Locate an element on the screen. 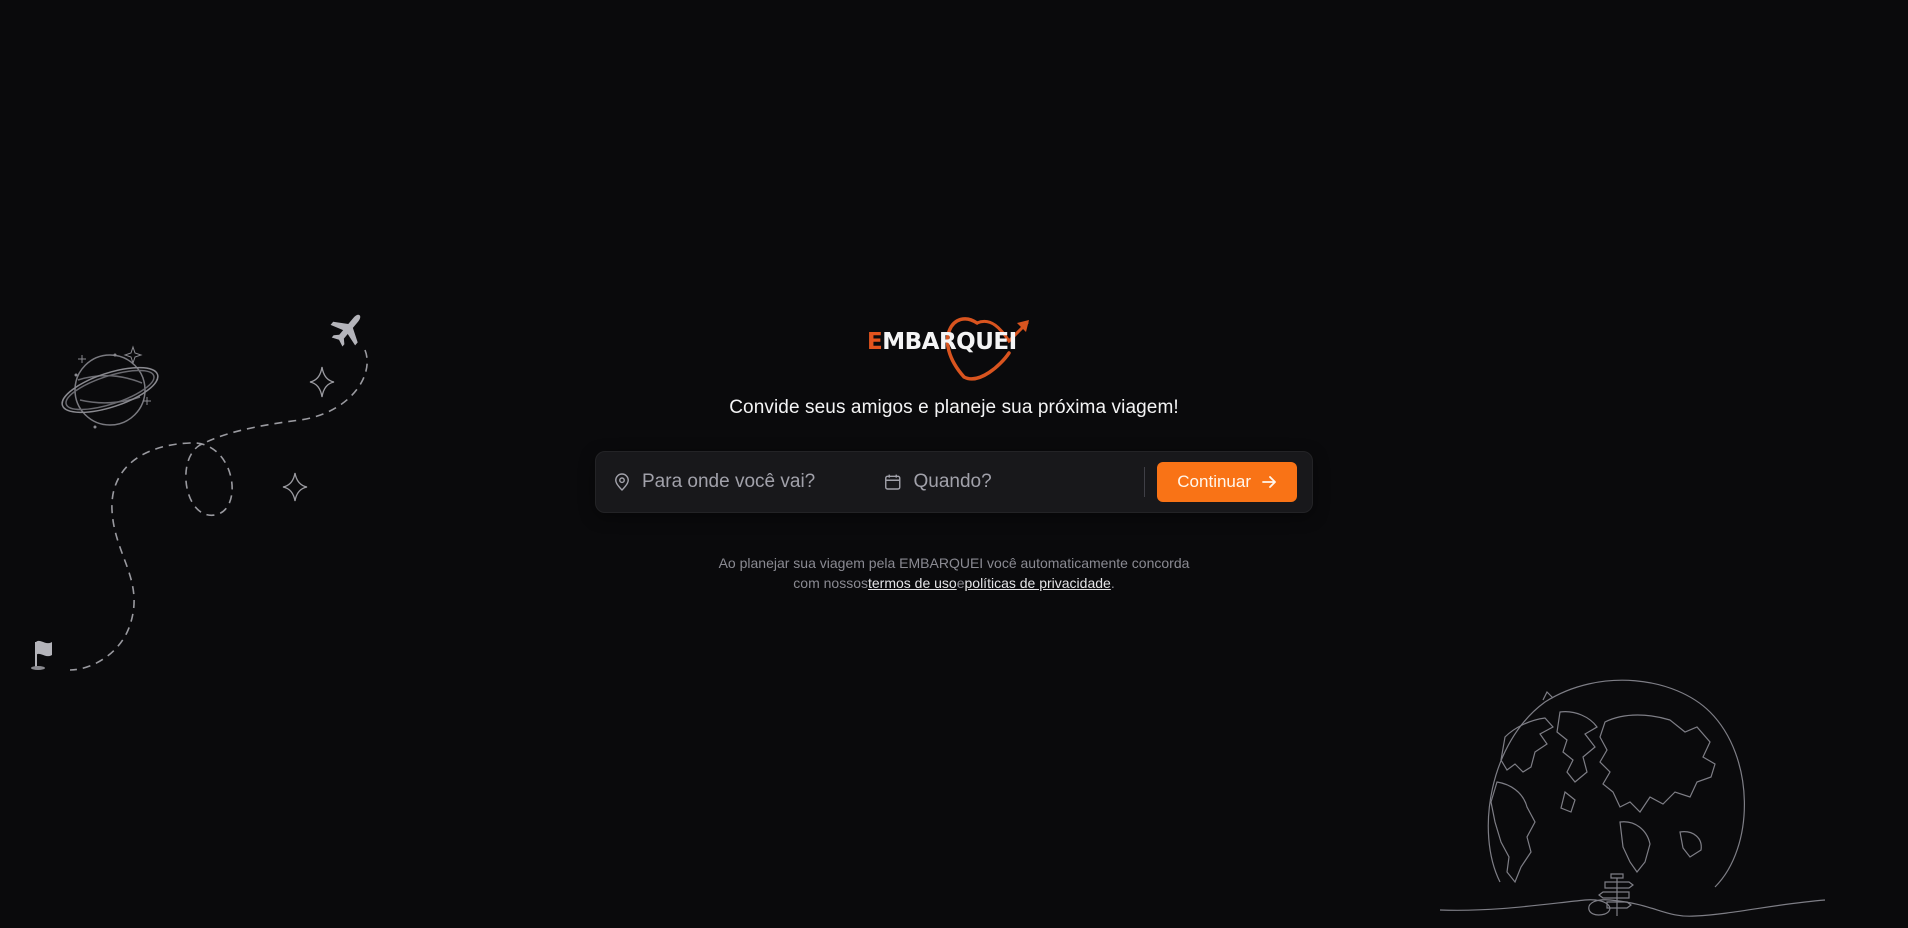 The height and width of the screenshot is (928, 1908). privacy-policy-link: políticas de privacidade is located at coordinates (1038, 583).